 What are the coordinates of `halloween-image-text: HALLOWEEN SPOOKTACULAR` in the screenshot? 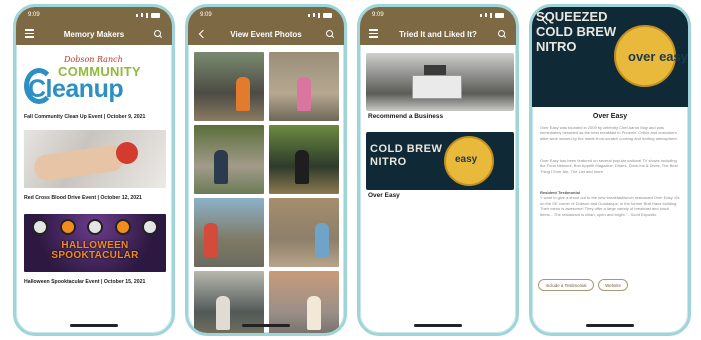 It's located at (95, 250).